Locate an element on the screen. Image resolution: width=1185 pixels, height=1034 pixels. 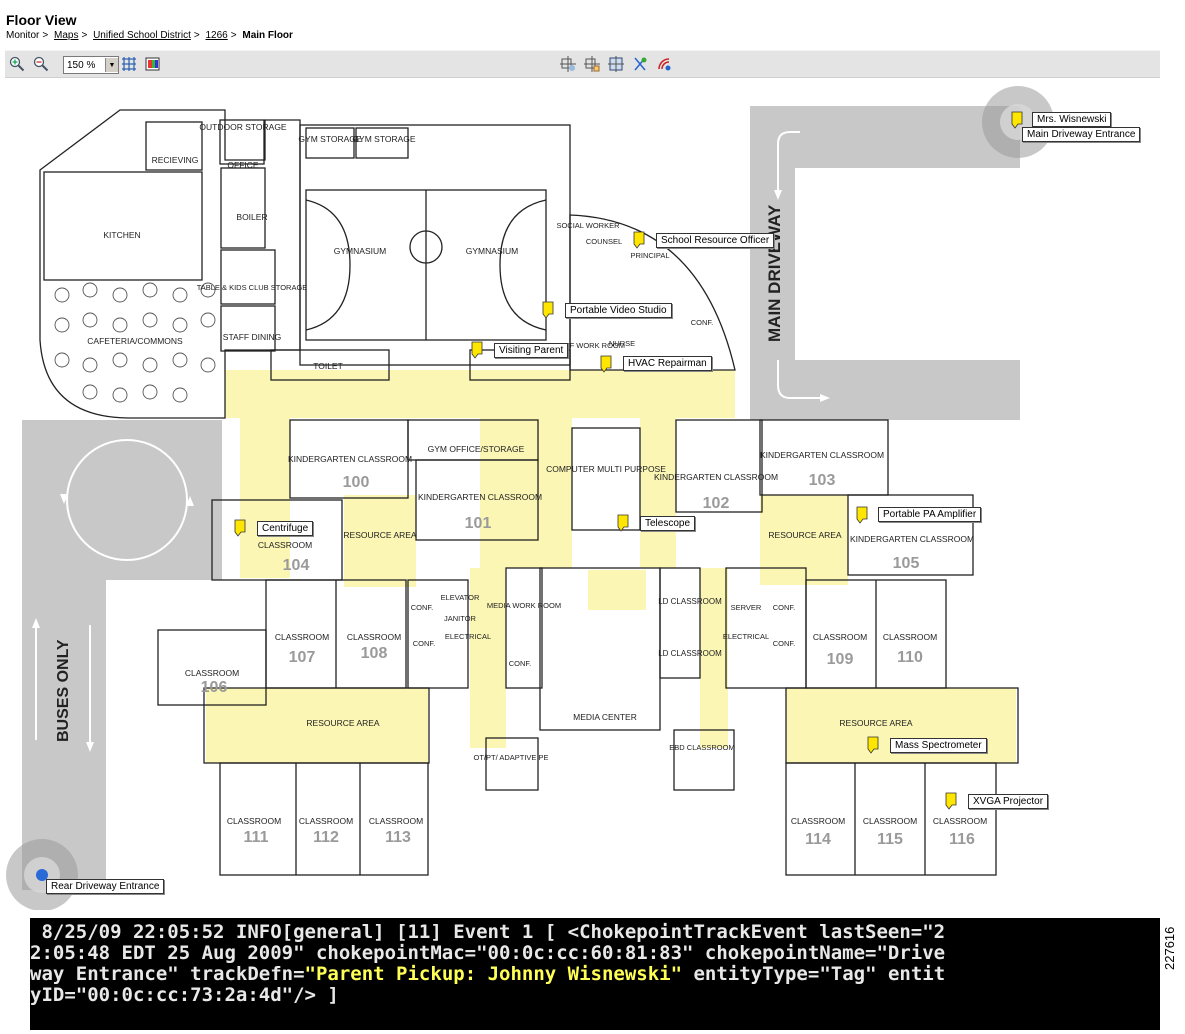
room-conf-3: CONF. is located at coordinates (520, 663).